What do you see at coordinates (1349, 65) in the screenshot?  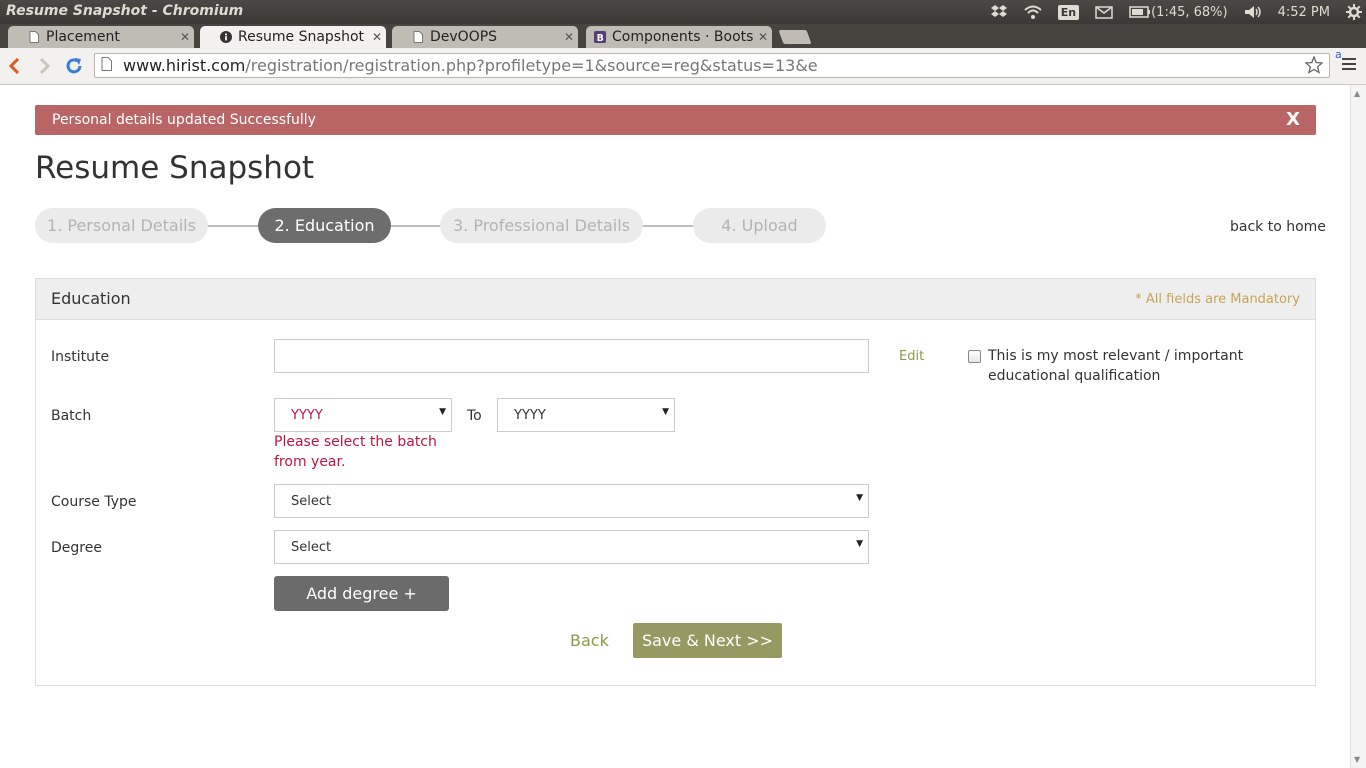 I see `menu-icon` at bounding box center [1349, 65].